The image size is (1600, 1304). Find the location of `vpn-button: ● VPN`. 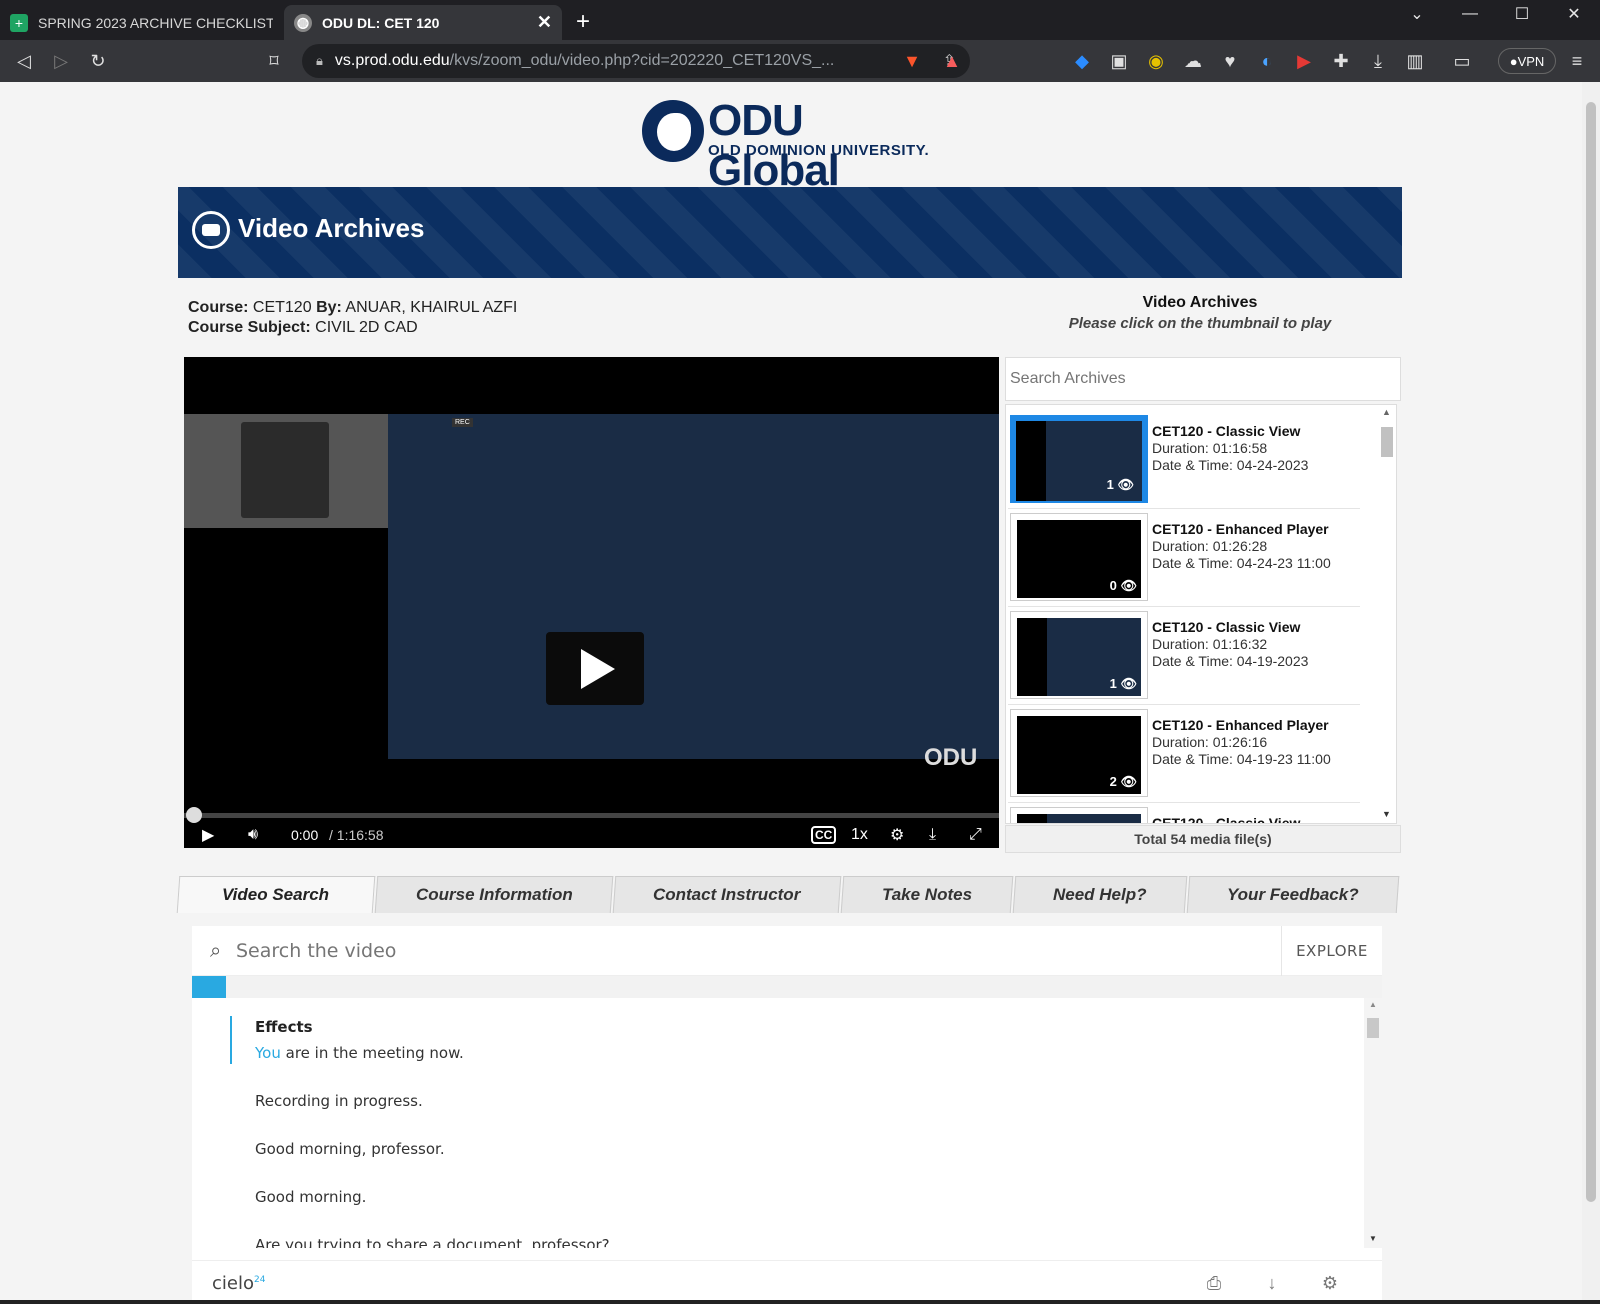

vpn-button: ● VPN is located at coordinates (1527, 61).